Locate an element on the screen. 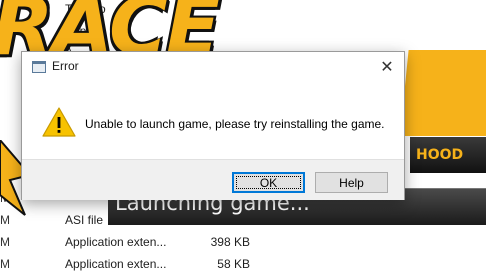 The height and width of the screenshot is (279, 486). window-icon is located at coordinates (39, 67).